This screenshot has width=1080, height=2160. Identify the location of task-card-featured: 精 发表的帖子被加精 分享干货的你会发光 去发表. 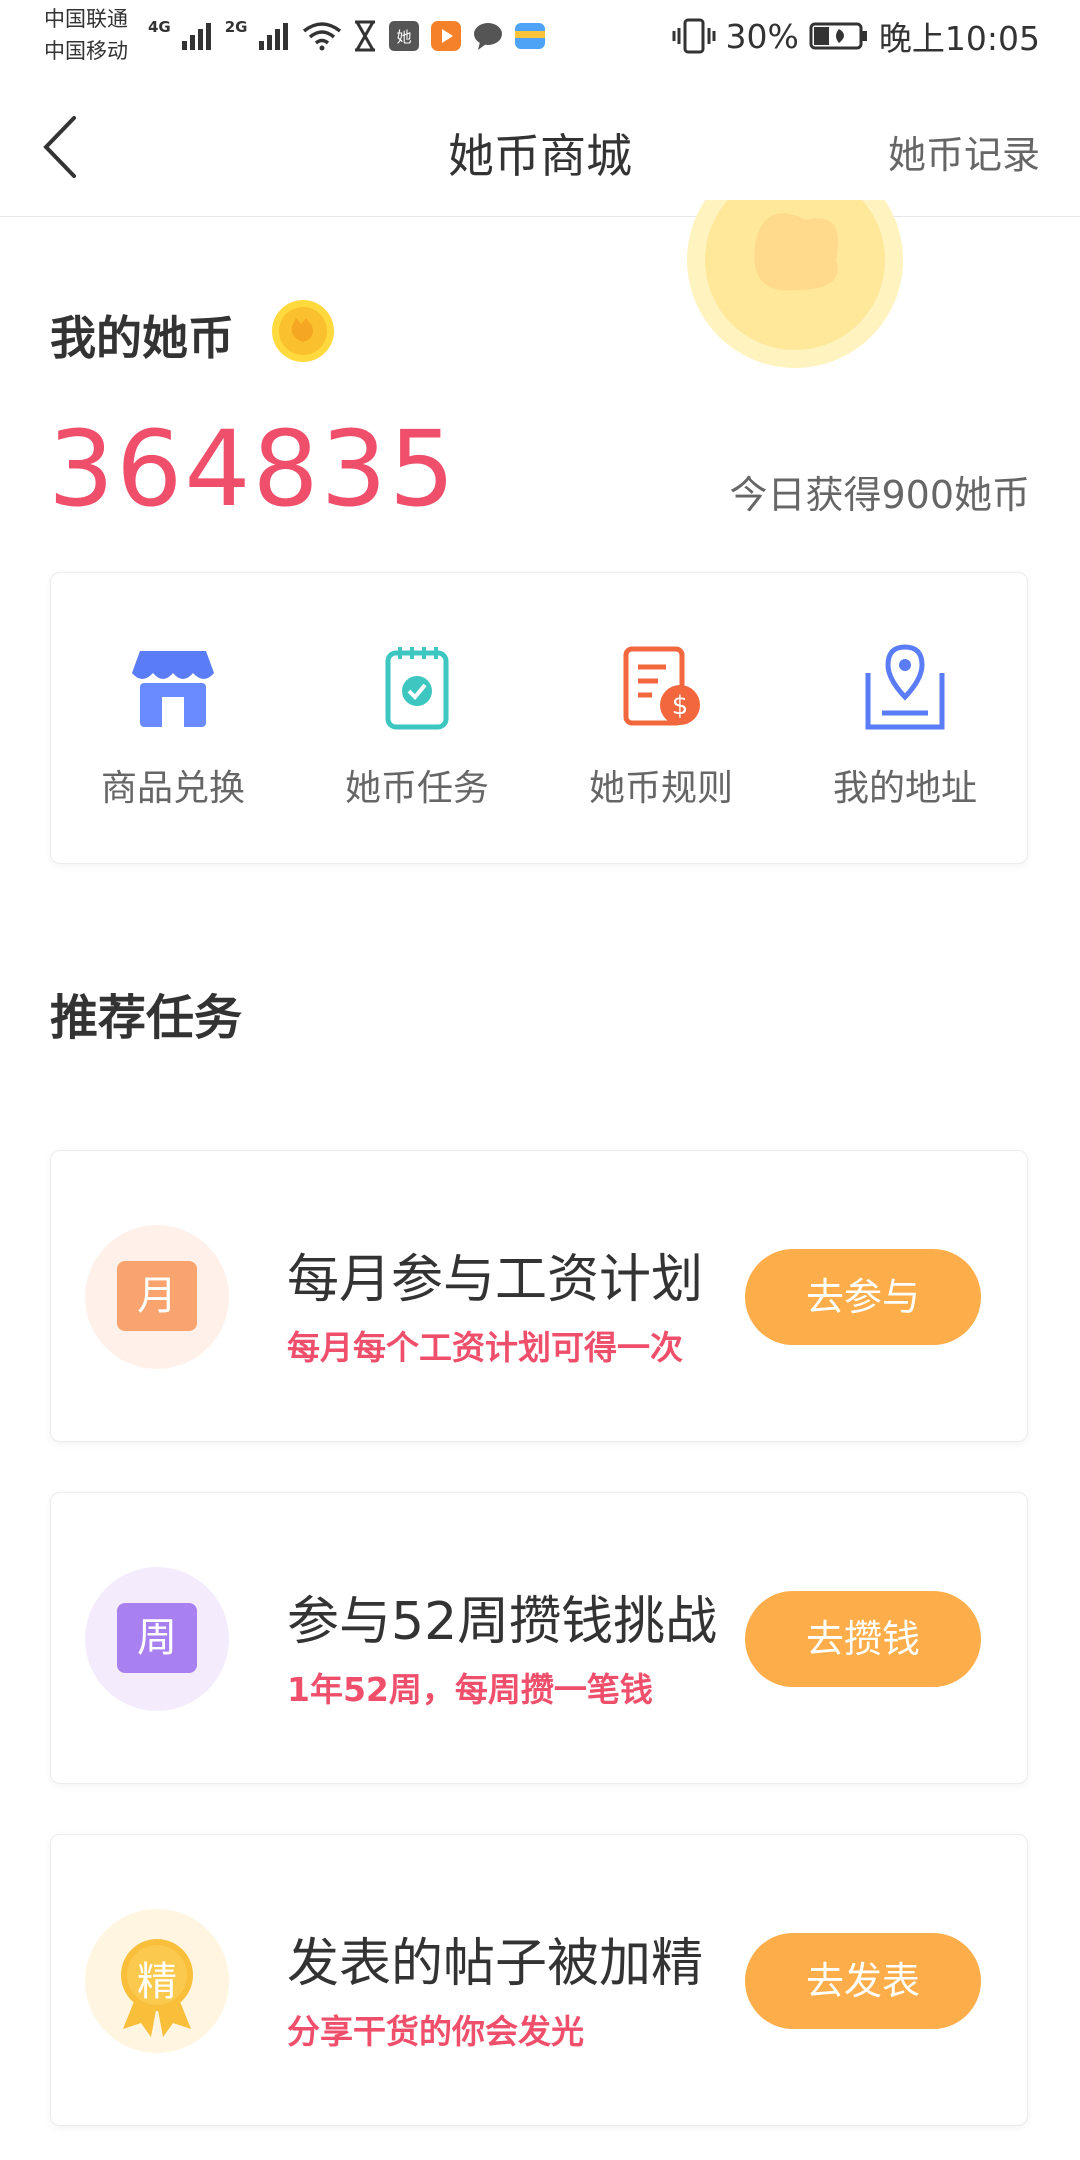
(539, 1980).